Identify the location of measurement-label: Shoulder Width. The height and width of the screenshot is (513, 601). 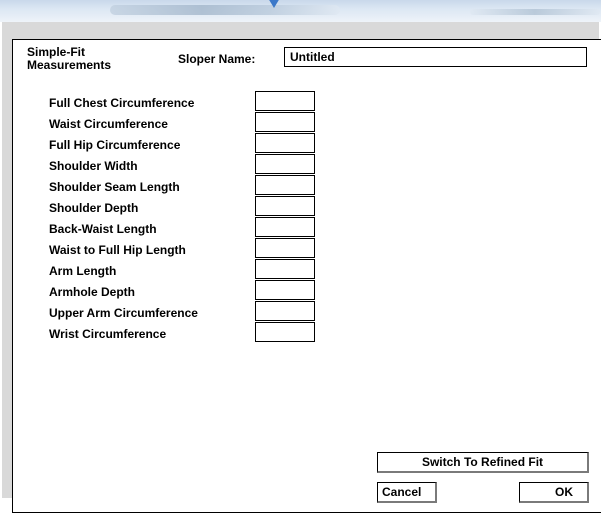
(93, 166).